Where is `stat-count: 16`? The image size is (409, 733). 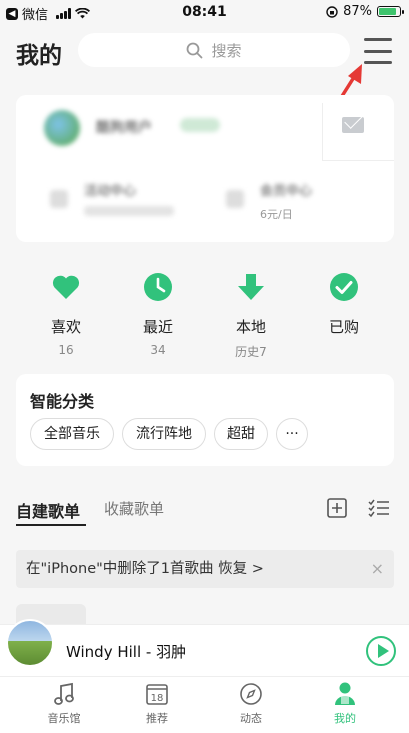 stat-count: 16 is located at coordinates (66, 350).